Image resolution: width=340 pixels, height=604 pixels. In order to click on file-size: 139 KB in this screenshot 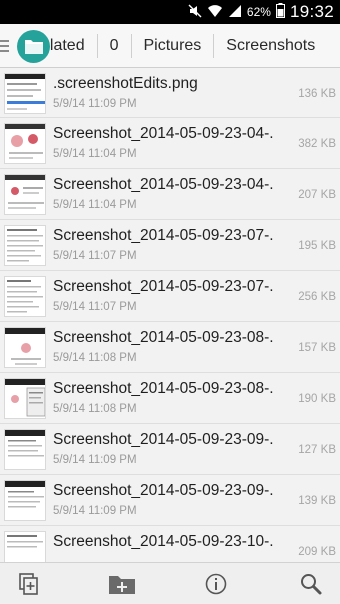, I will do `click(317, 501)`.